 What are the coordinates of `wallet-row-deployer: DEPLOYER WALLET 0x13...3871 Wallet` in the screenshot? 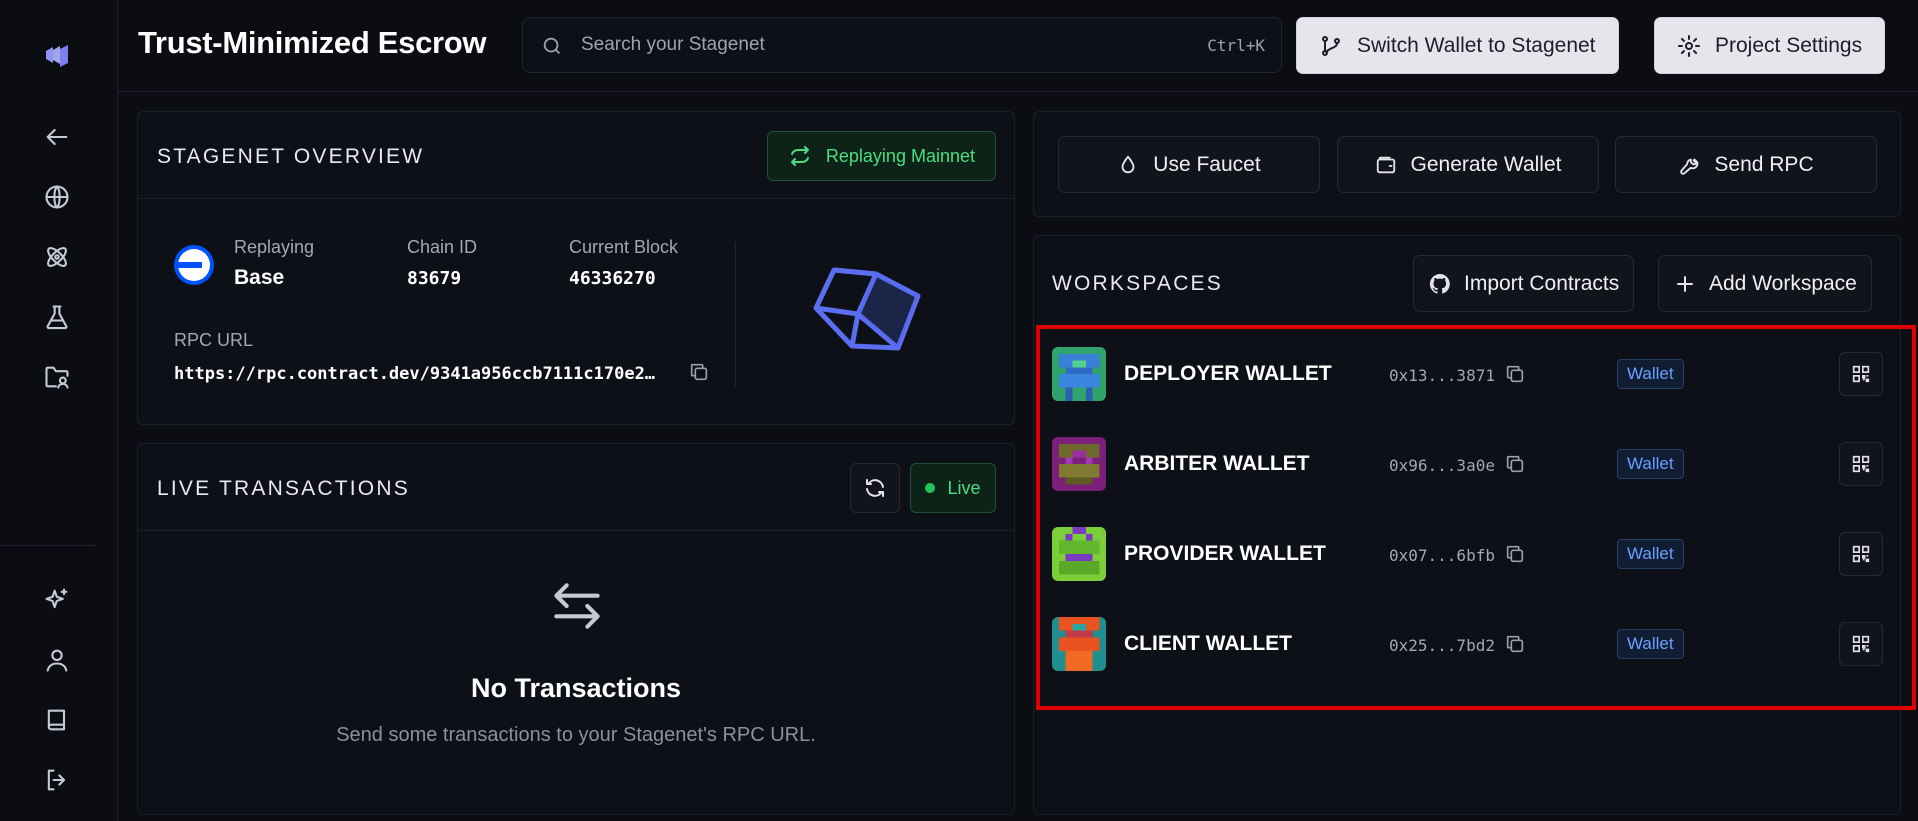 It's located at (1472, 374).